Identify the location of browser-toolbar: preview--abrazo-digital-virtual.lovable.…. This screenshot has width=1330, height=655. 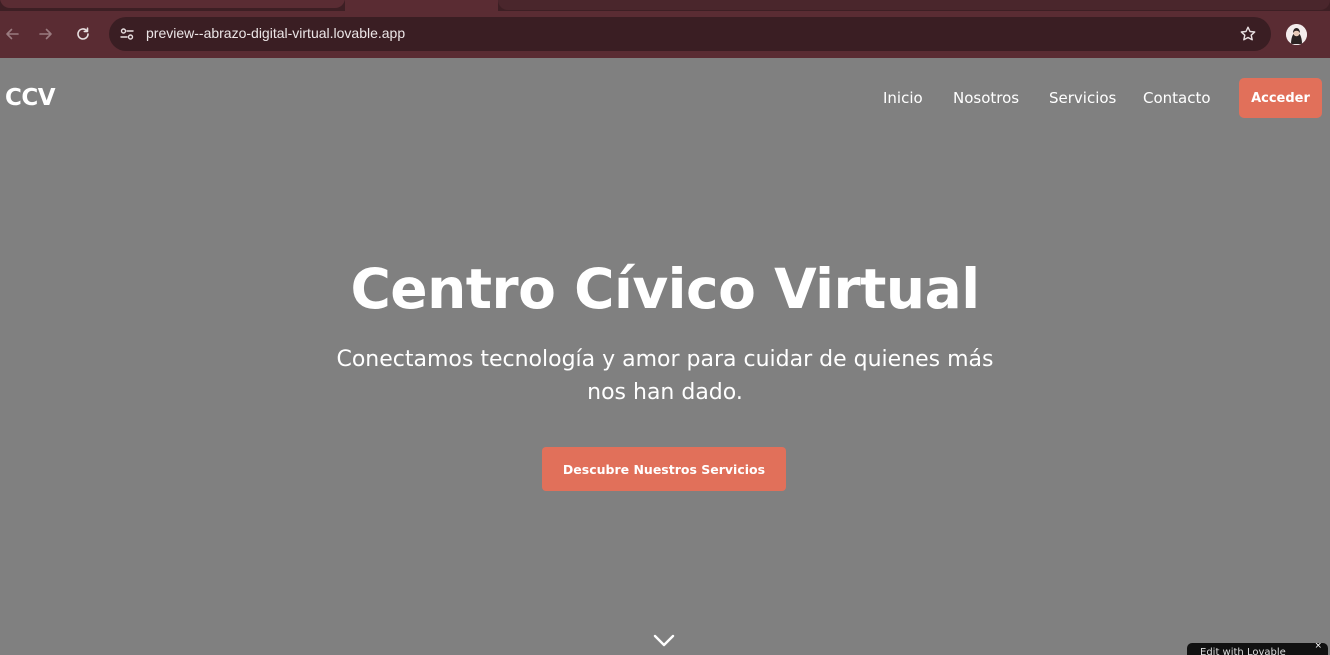
(665, 34).